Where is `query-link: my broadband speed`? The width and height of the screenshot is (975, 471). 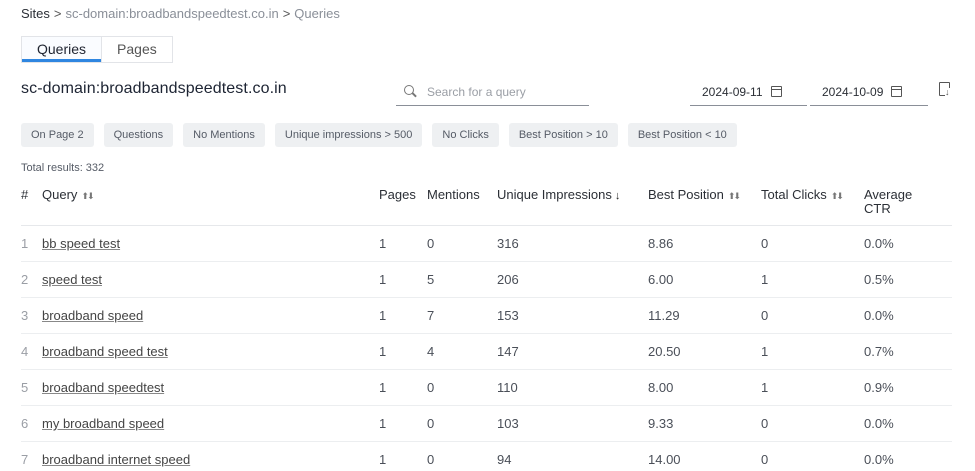
query-link: my broadband speed is located at coordinates (103, 423).